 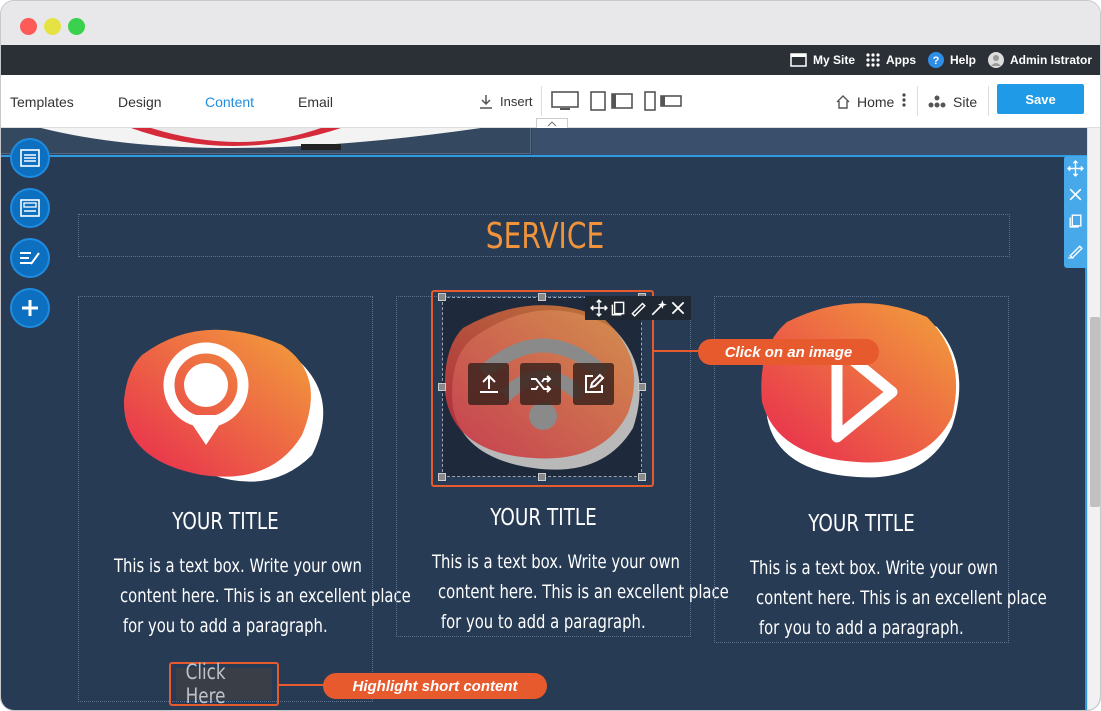 I want to click on upload-icon, so click(x=488, y=383).